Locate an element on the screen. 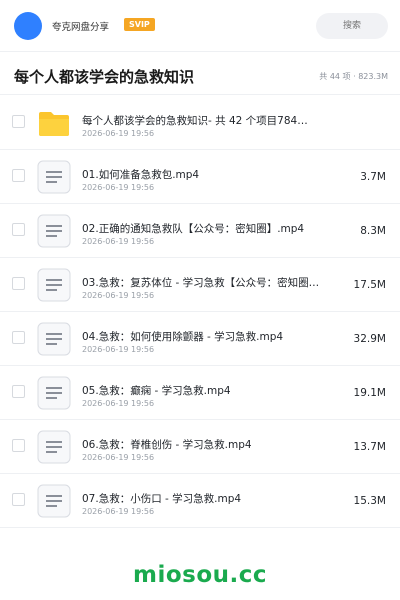 This screenshot has height=600, width=400. folder-title-bar: 每个人都该学会的急救知识 共 44 项 · 823.3M is located at coordinates (200, 74).